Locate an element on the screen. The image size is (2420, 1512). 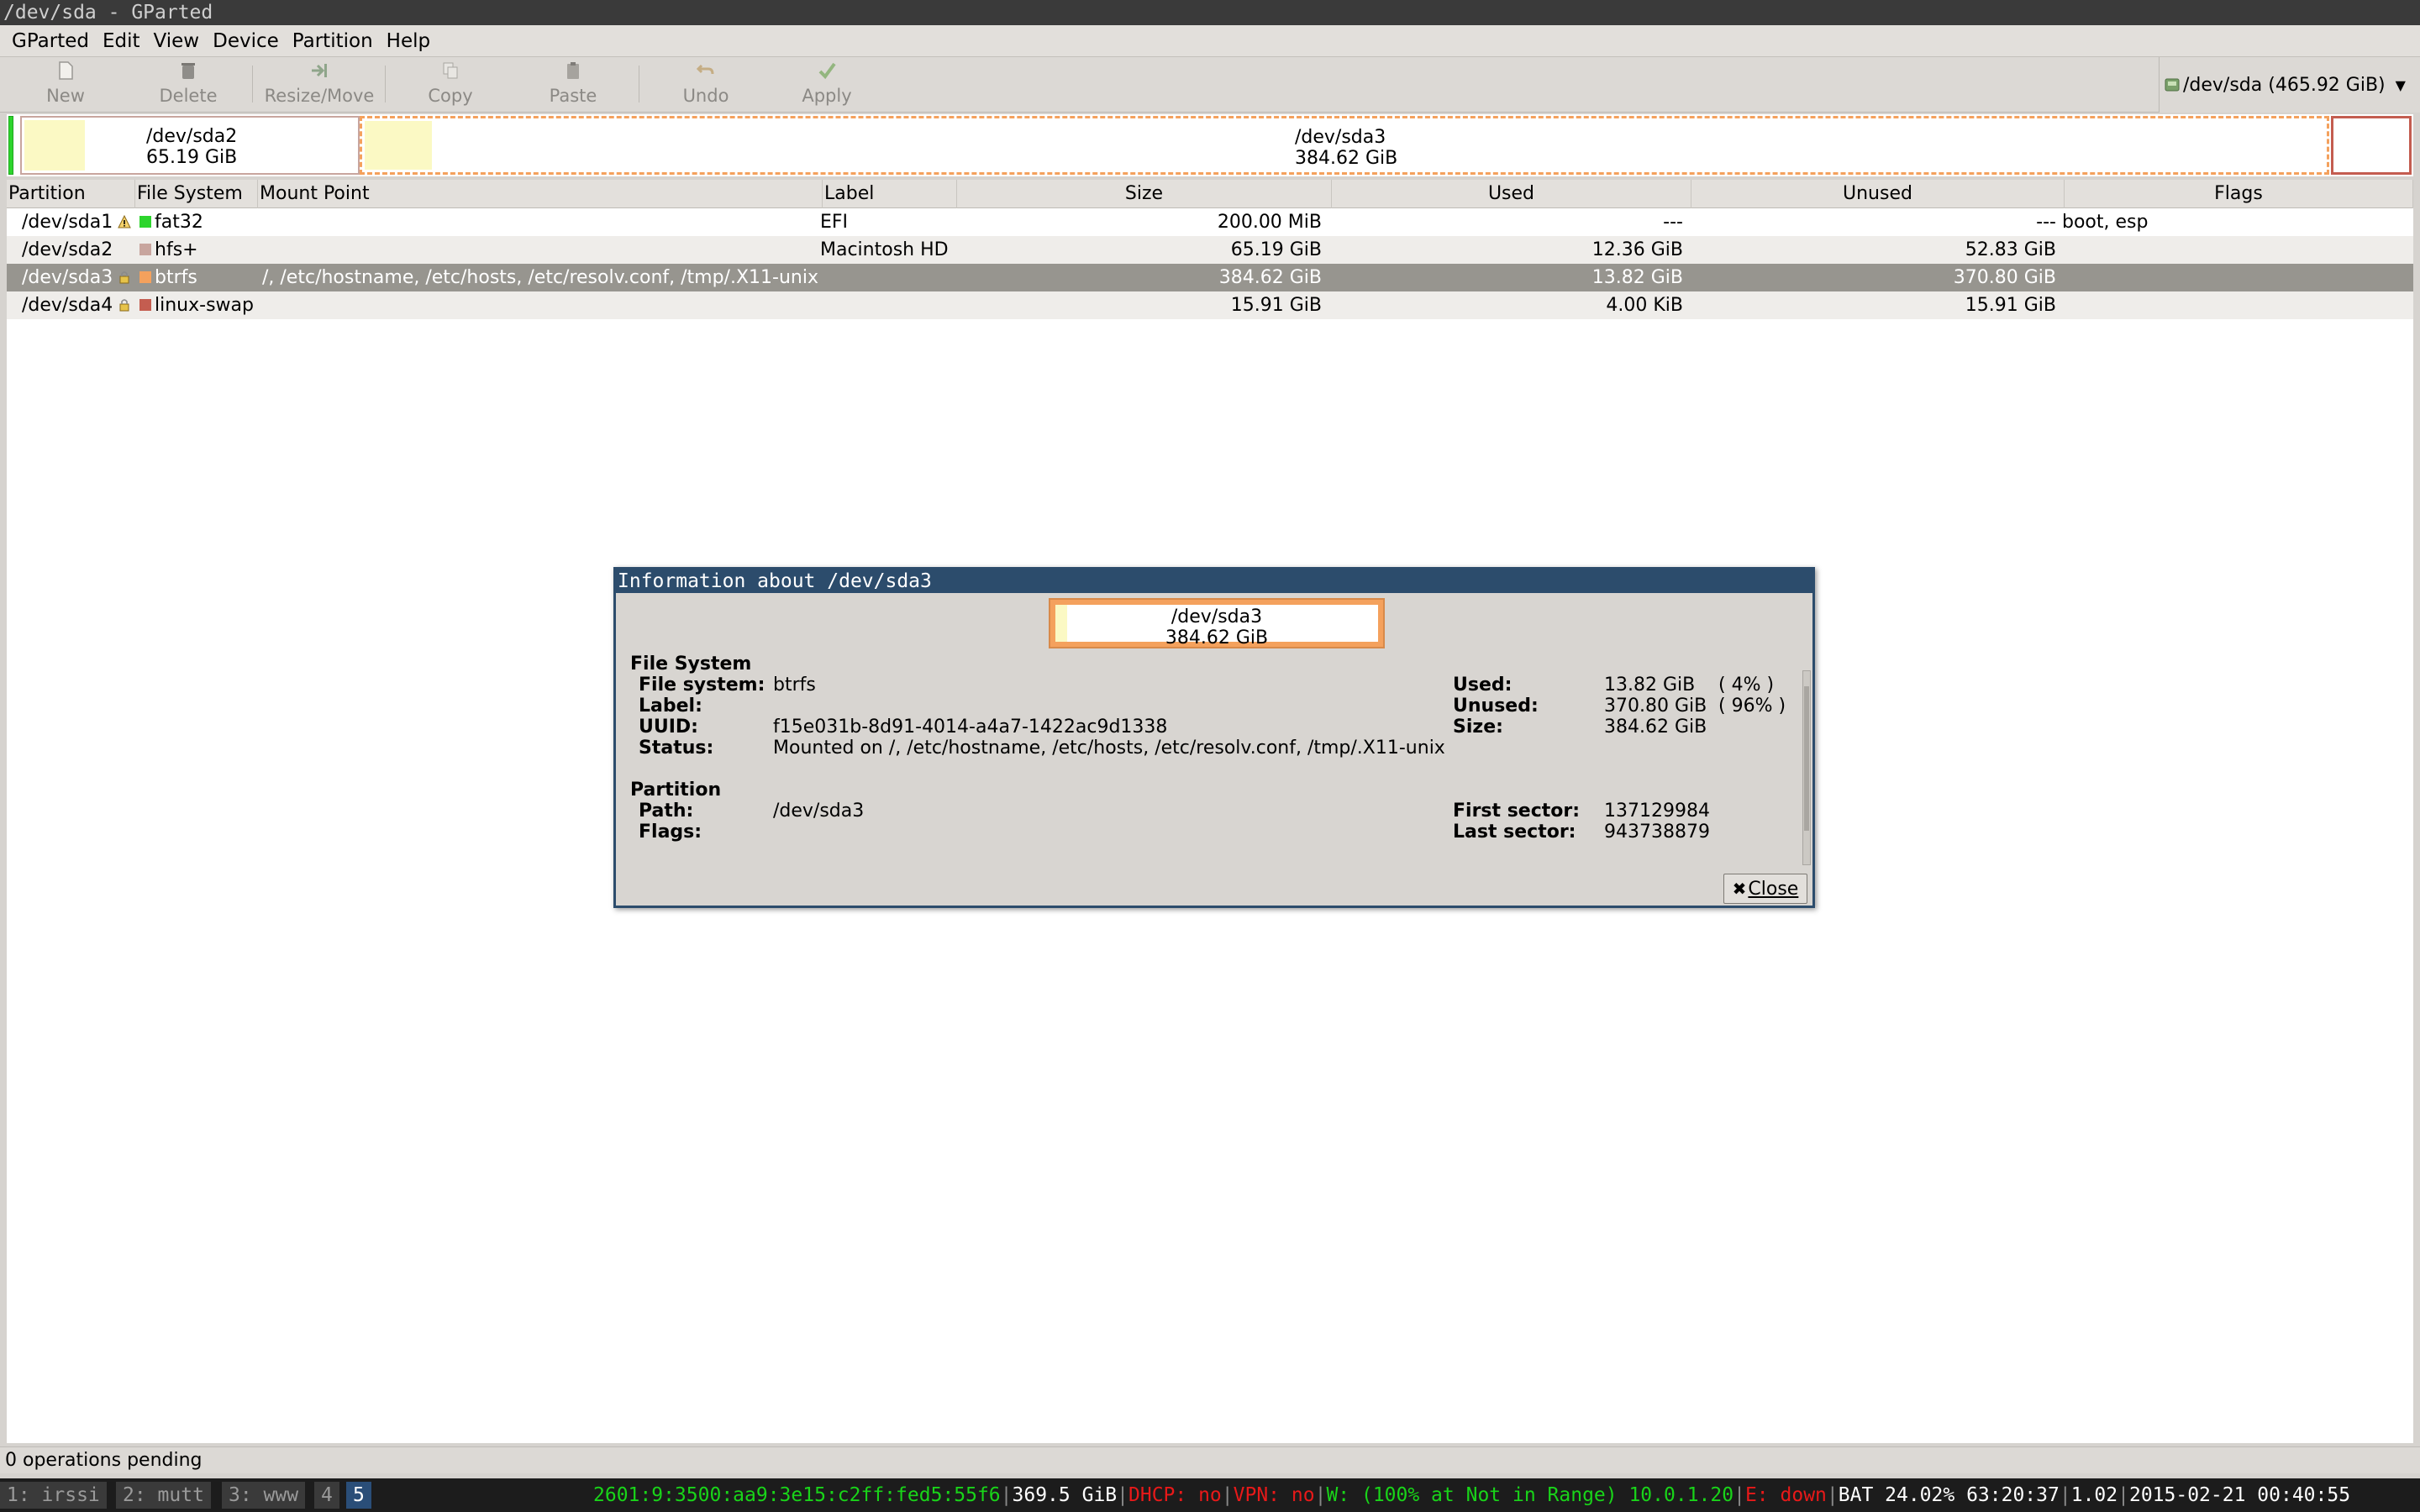
menu-edit: Edit is located at coordinates (121, 41).